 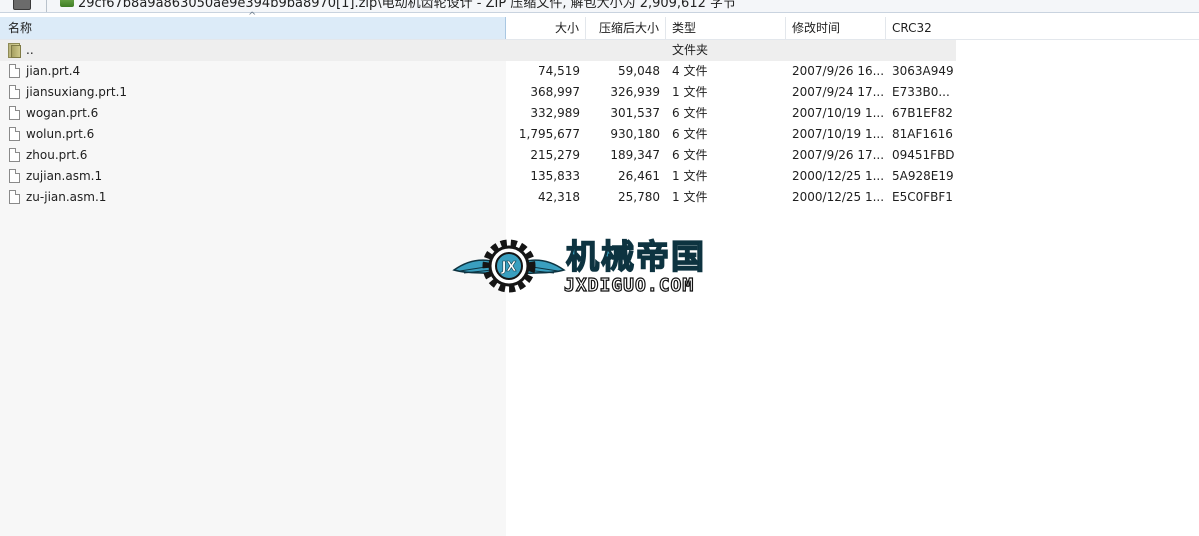 I want to click on file-size: 42,318, so click(x=559, y=197).